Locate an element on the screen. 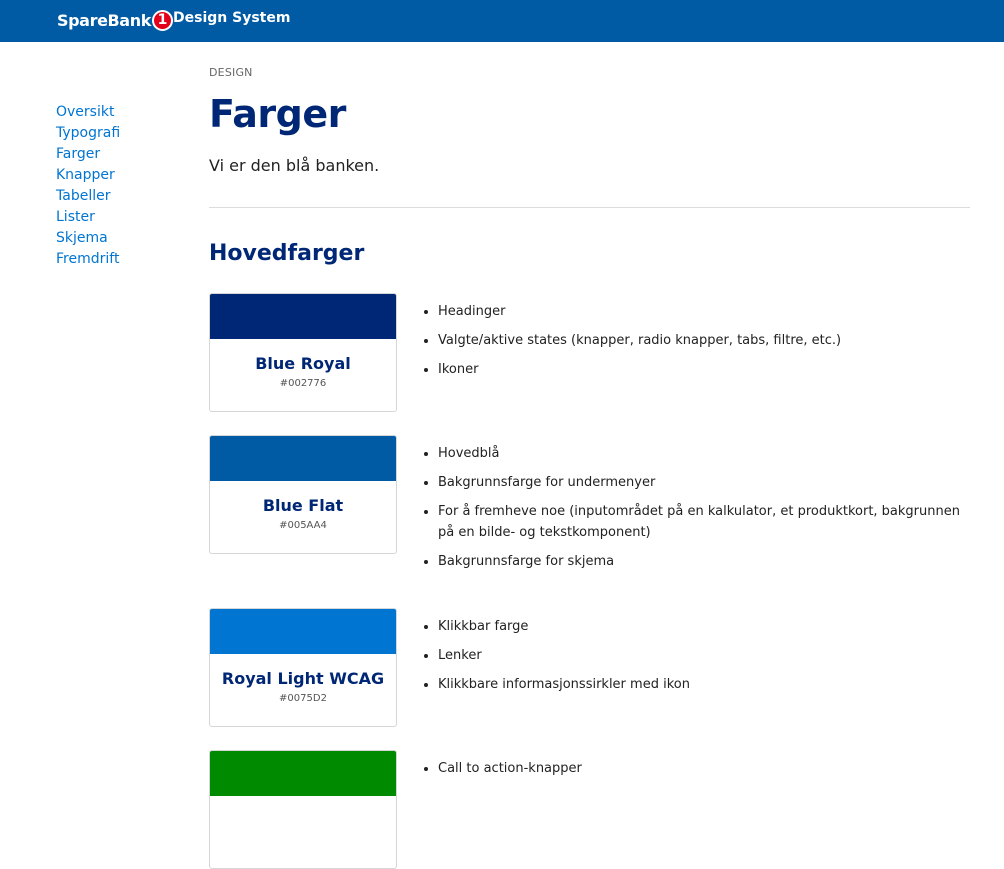 This screenshot has height=869, width=1004. brand-name: SpareBank is located at coordinates (104, 20).